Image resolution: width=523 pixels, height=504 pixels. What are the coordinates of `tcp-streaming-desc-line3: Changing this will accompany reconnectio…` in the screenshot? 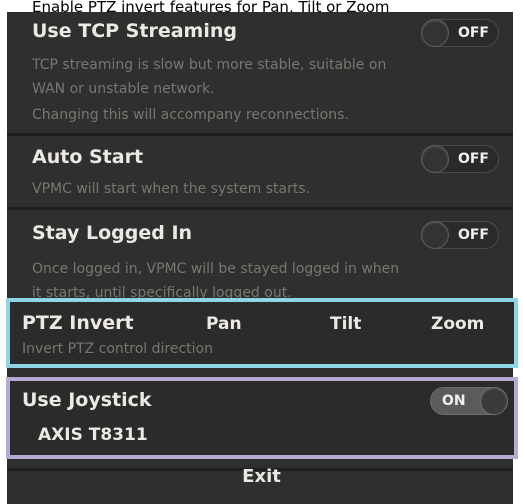 It's located at (190, 115).